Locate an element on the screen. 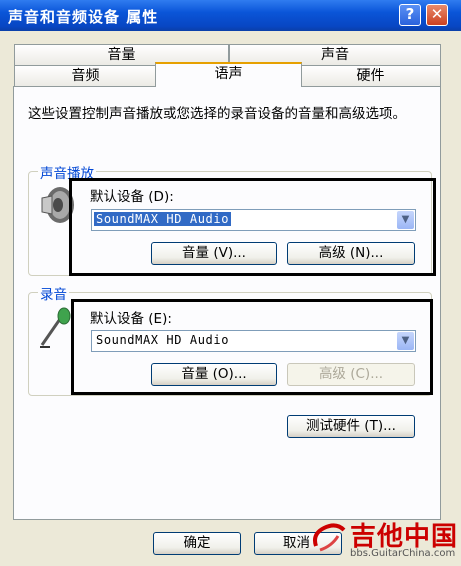  ok-button: 确定 is located at coordinates (197, 543).